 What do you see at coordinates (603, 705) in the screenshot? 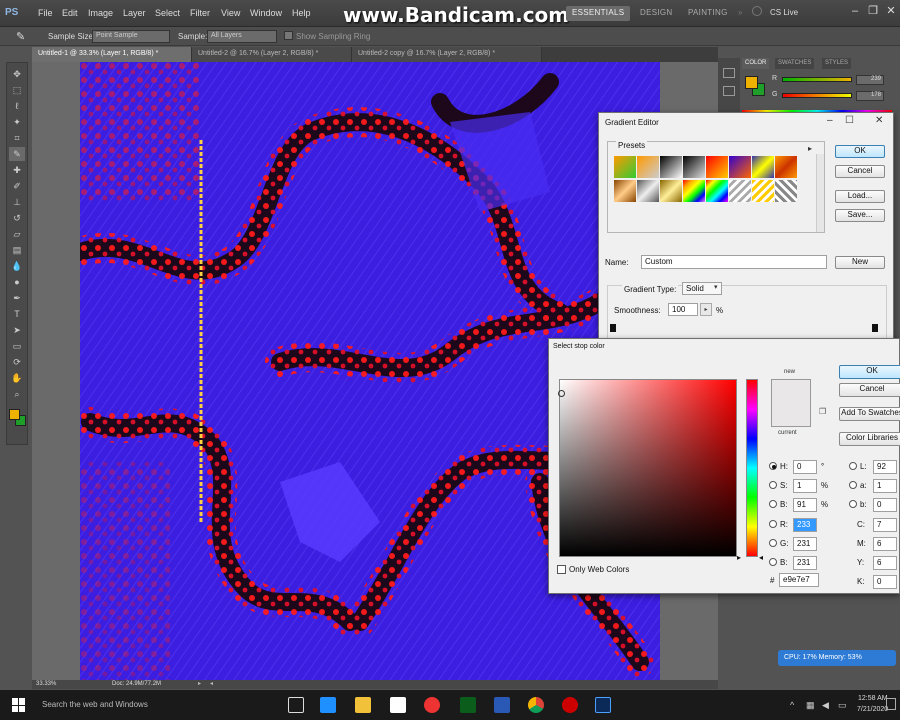
I see `photoshop-taskbar-icon` at bounding box center [603, 705].